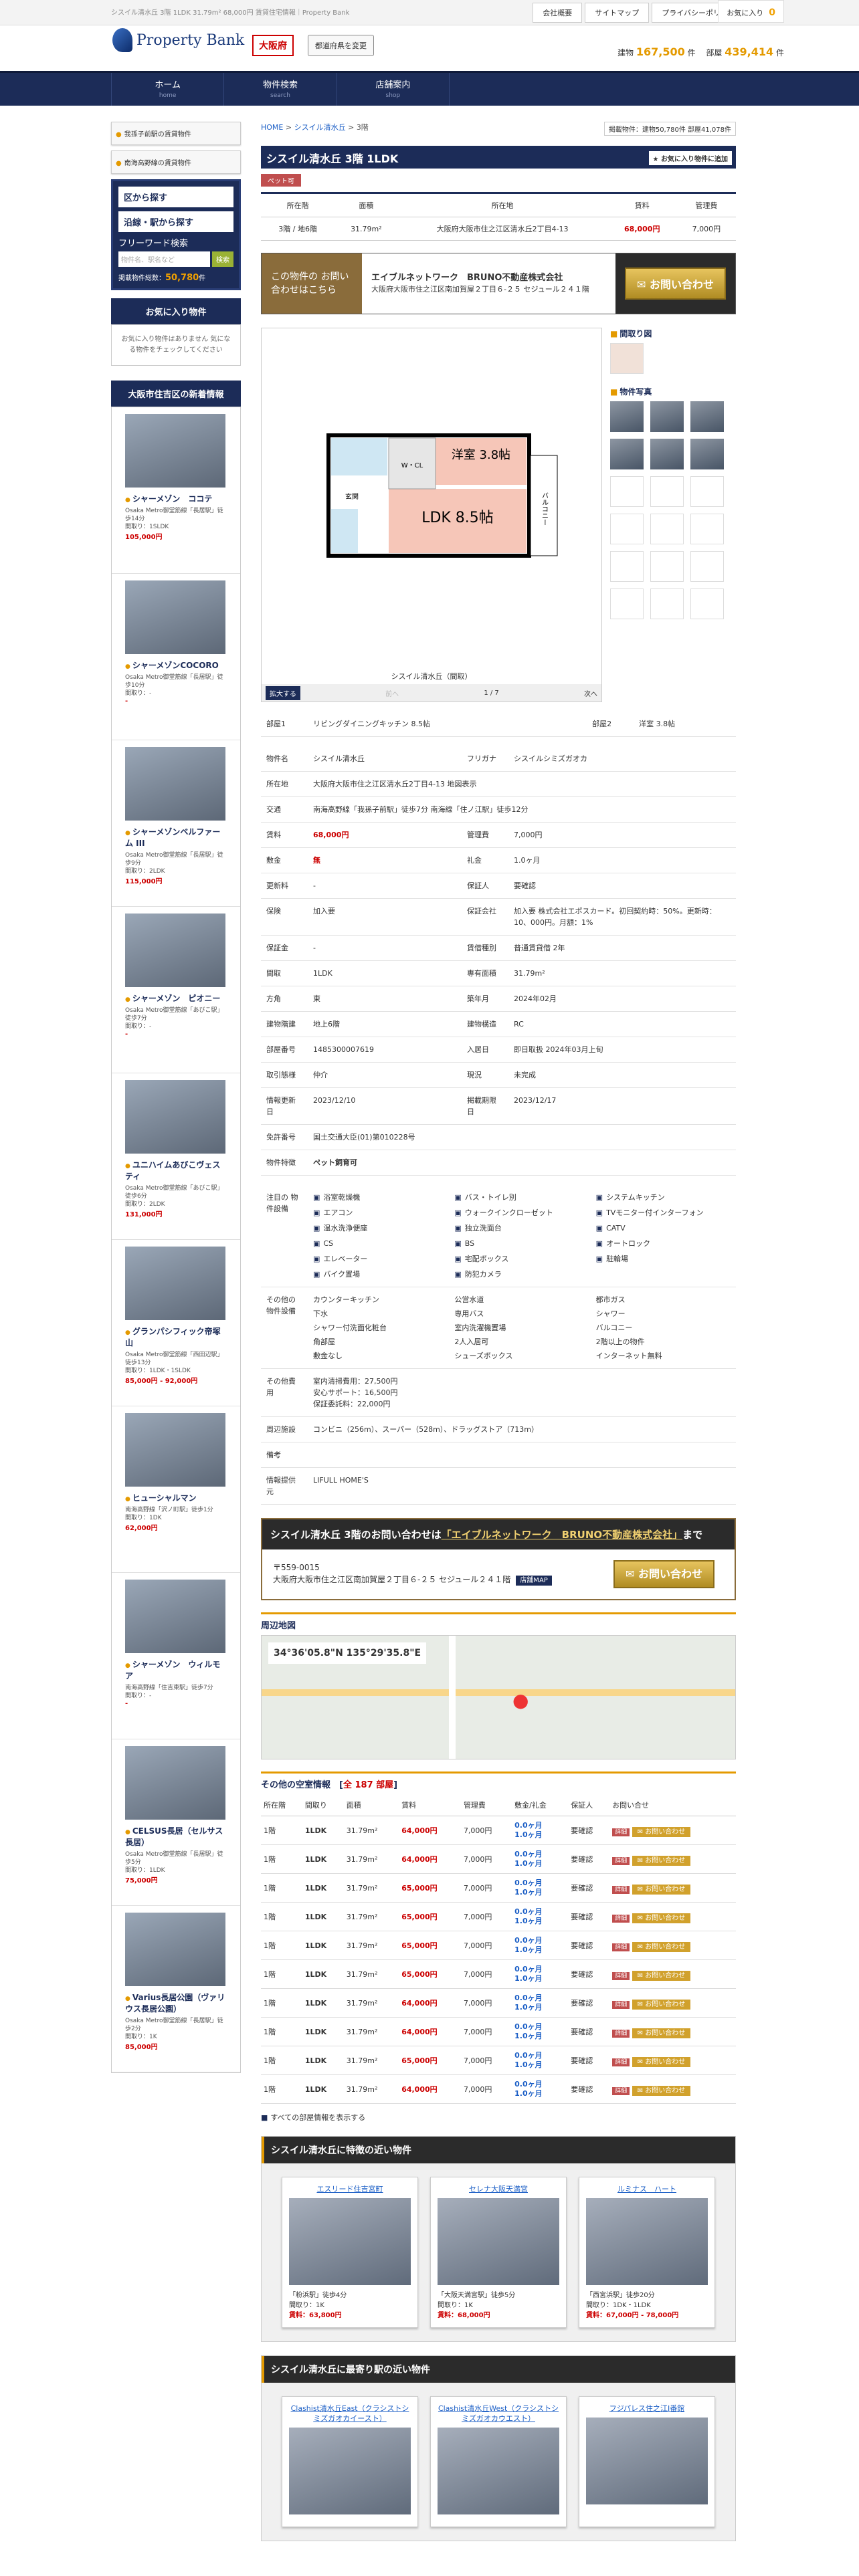 The height and width of the screenshot is (2576, 859). I want to click on search-by-line-button: 沿線・駅から探す, so click(175, 221).